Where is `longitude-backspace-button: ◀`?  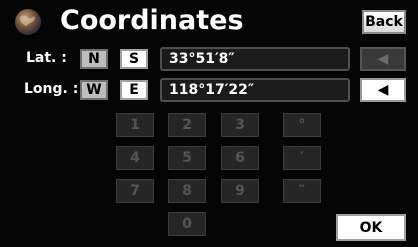 longitude-backspace-button: ◀ is located at coordinates (383, 90).